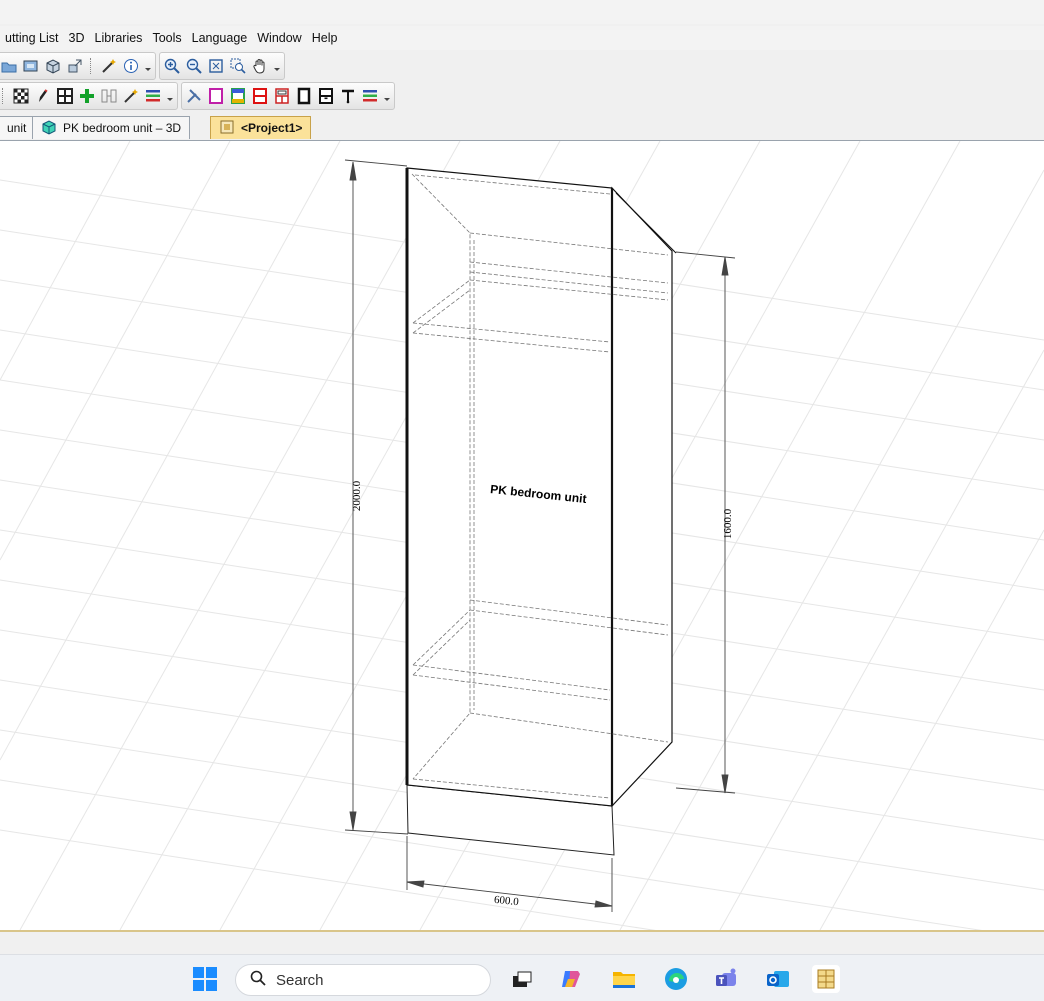 The width and height of the screenshot is (1044, 1001). Describe the element at coordinates (9, 66) in the screenshot. I see `open-folder-icon` at that location.